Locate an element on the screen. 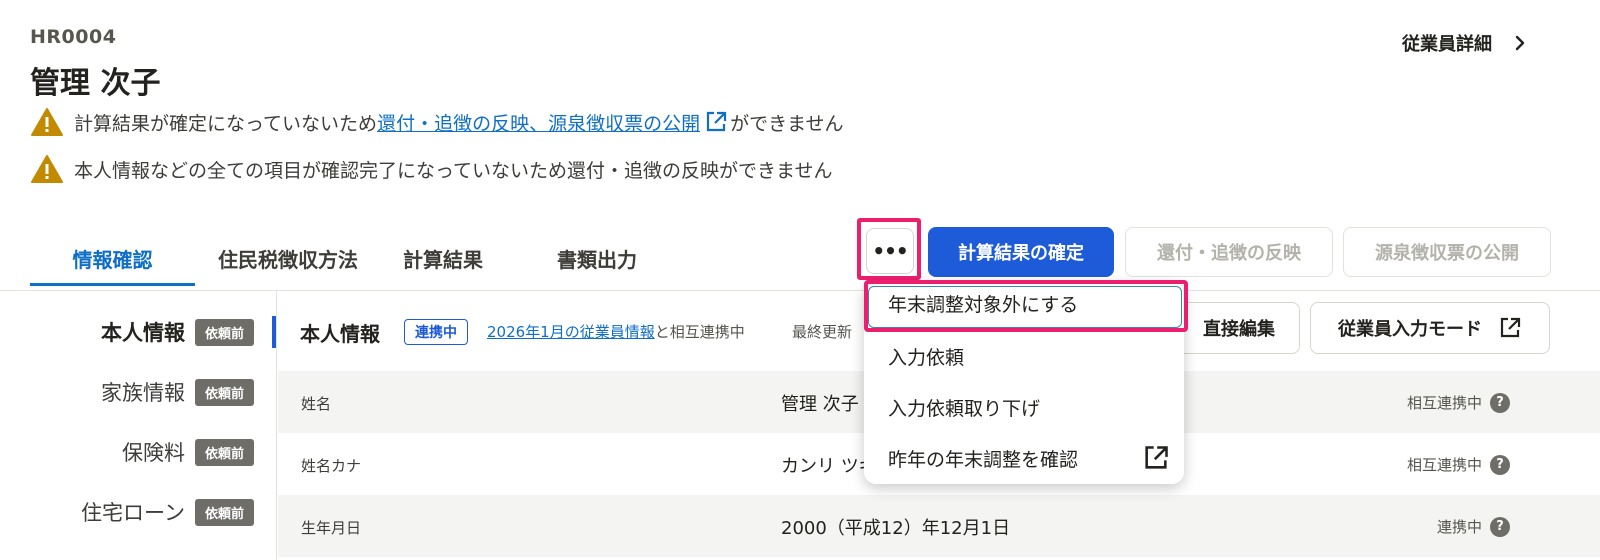 The image size is (1600, 560). field-value: 2000（平成12）年12月1日 is located at coordinates (896, 528).